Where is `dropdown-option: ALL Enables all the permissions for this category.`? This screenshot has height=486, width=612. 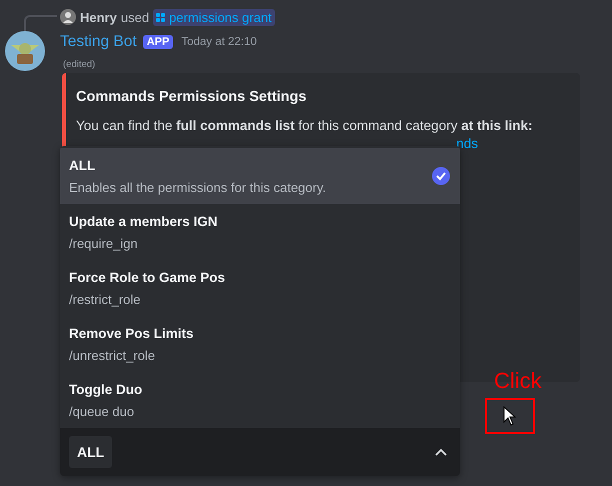 dropdown-option: ALL Enables all the permissions for this category. is located at coordinates (260, 176).